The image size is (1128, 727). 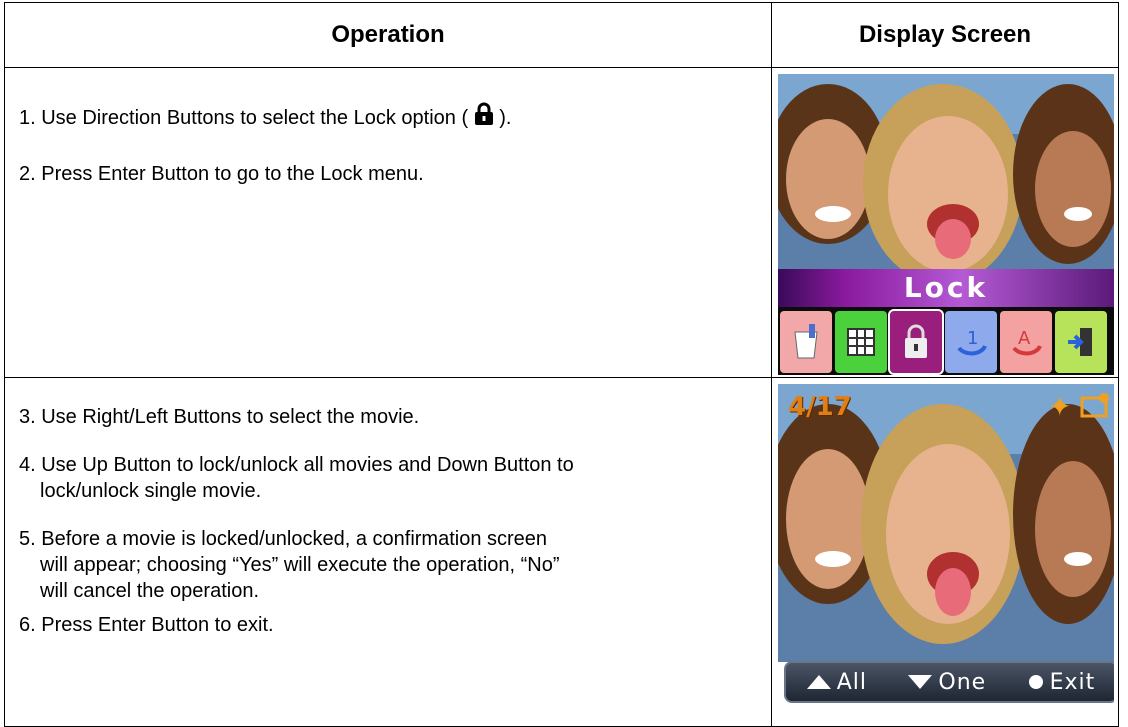 What do you see at coordinates (1078, 406) in the screenshot?
I see `status-icons: ✦` at bounding box center [1078, 406].